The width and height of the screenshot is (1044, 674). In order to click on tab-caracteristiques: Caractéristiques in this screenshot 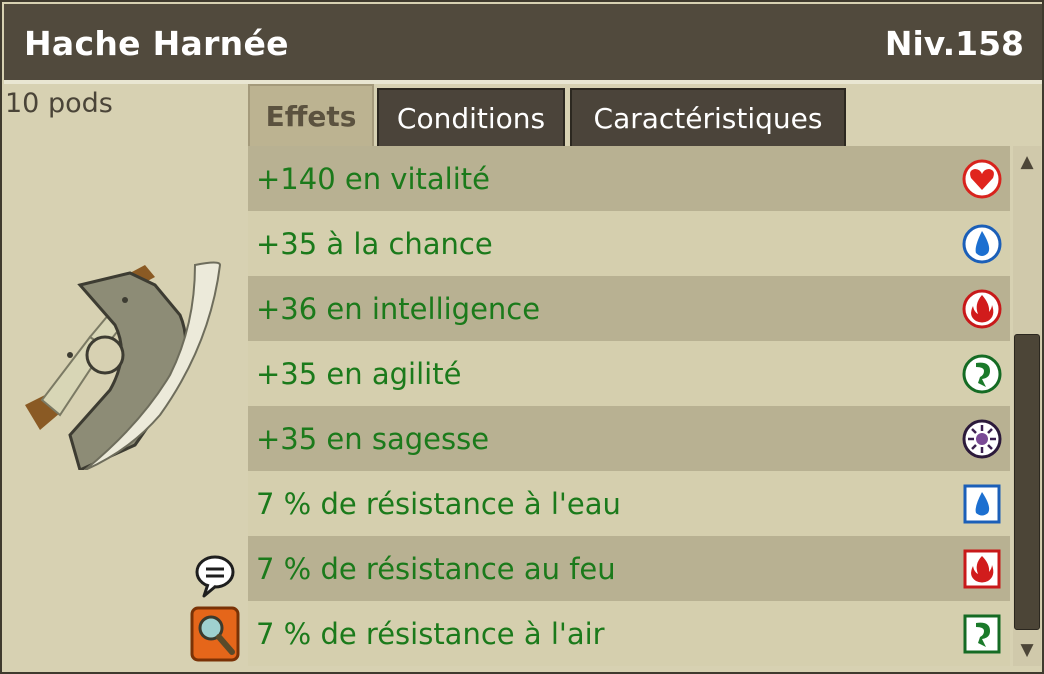, I will do `click(708, 117)`.